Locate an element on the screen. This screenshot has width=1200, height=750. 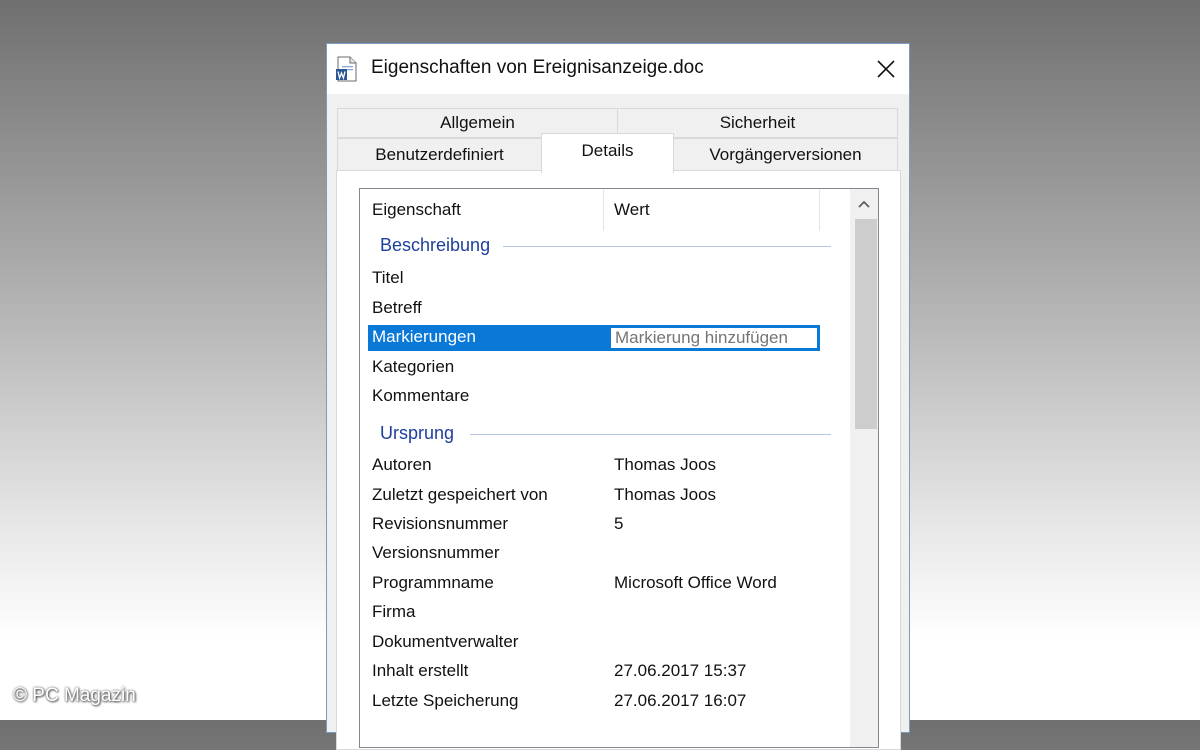
tab-benutzerdefiniert: Benutzerdefiniert is located at coordinates (439, 154).